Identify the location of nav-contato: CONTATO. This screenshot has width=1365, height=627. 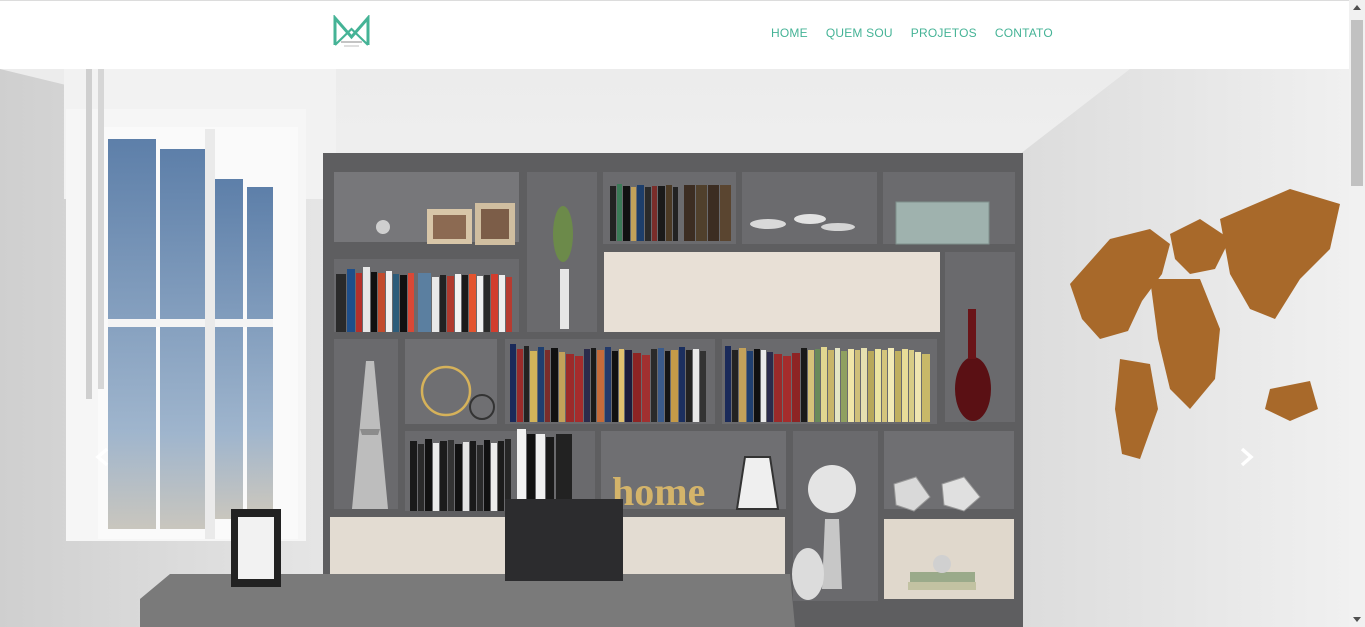
(1024, 33).